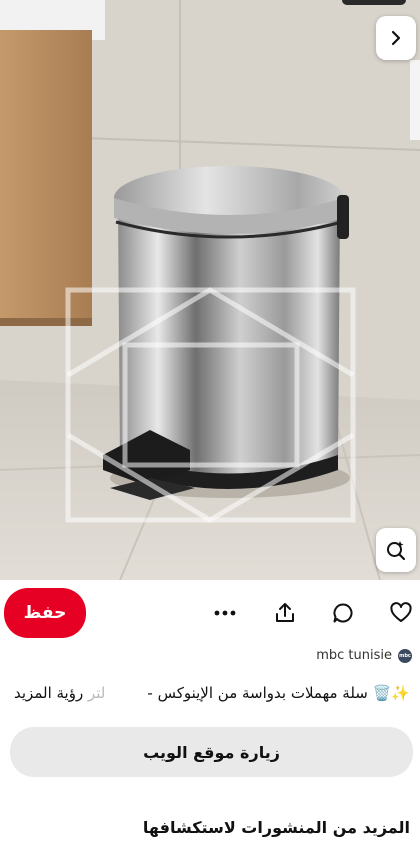 The image size is (420, 848). I want to click on visual-search-button, so click(396, 550).